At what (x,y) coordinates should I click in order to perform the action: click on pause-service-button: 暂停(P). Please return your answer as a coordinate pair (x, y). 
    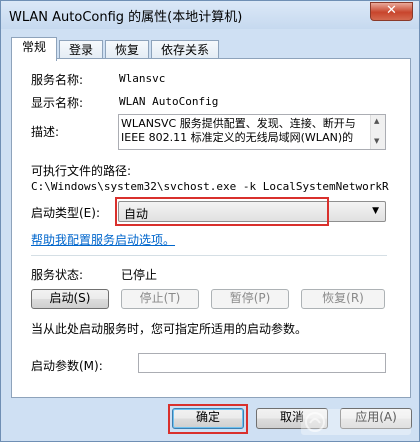
    Looking at the image, I should click on (250, 299).